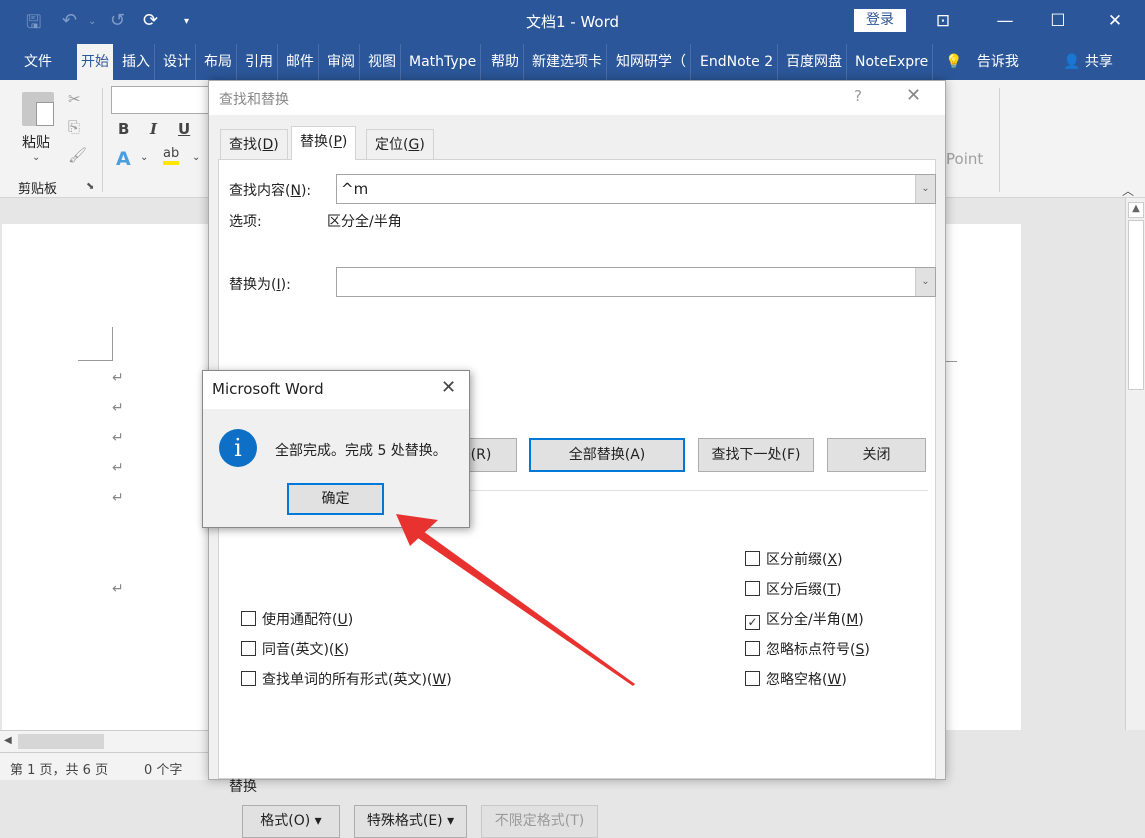 The image size is (1145, 838). What do you see at coordinates (90, 186) in the screenshot?
I see `dialog-launcher-icon: ⬊` at bounding box center [90, 186].